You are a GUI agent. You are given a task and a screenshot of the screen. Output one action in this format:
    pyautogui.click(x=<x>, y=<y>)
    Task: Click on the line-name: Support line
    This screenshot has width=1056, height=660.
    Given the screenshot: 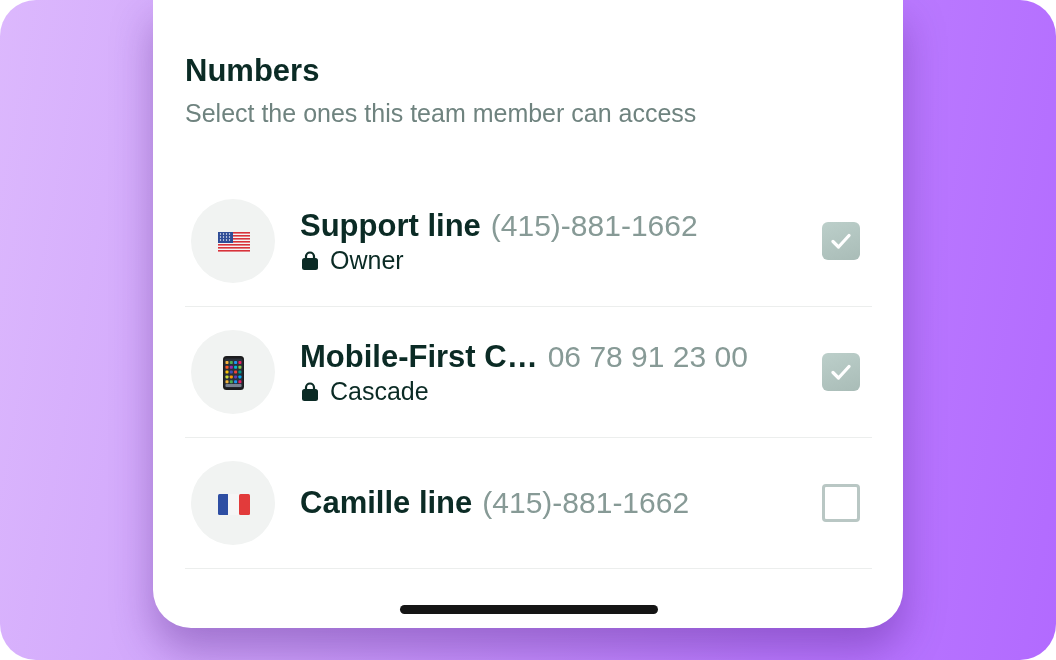 What is the action you would take?
    pyautogui.click(x=390, y=226)
    